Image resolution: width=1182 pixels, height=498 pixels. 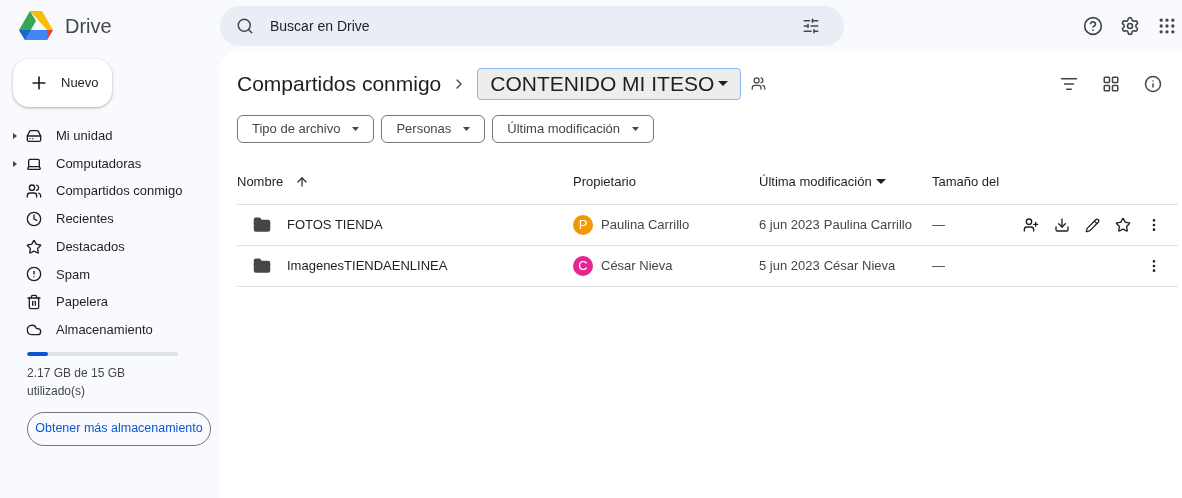 What do you see at coordinates (1111, 83) in the screenshot?
I see `grid-view-icon` at bounding box center [1111, 83].